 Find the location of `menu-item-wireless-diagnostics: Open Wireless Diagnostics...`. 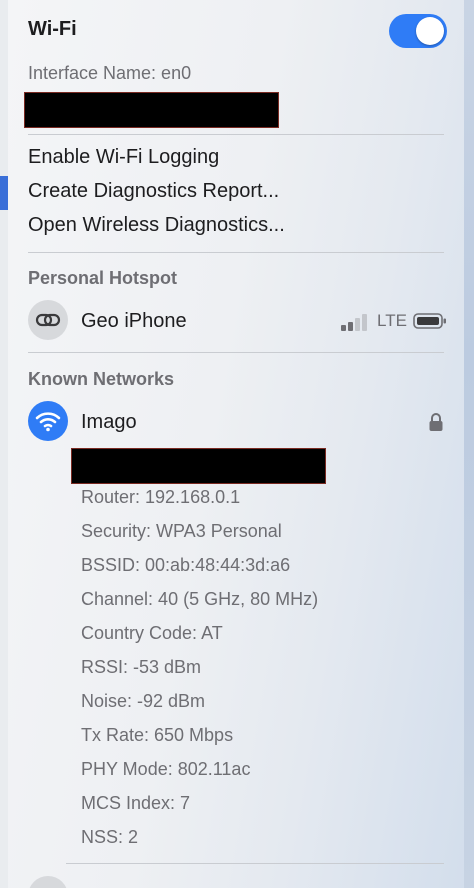

menu-item-wireless-diagnostics: Open Wireless Diagnostics... is located at coordinates (156, 225).